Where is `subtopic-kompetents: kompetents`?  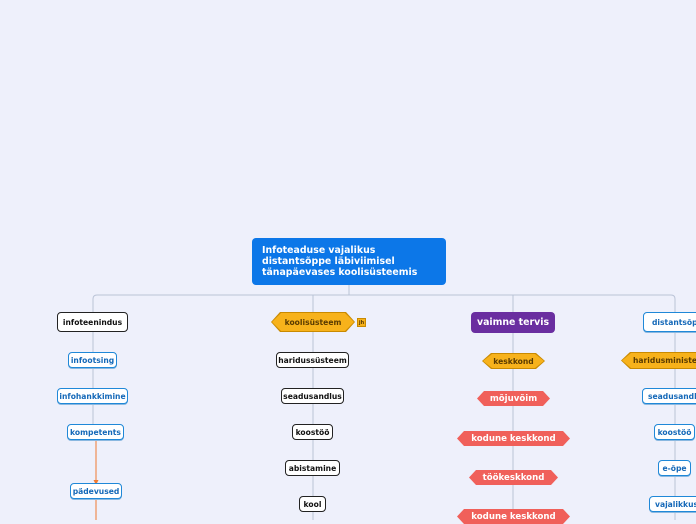
subtopic-kompetents: kompetents is located at coordinates (95, 432).